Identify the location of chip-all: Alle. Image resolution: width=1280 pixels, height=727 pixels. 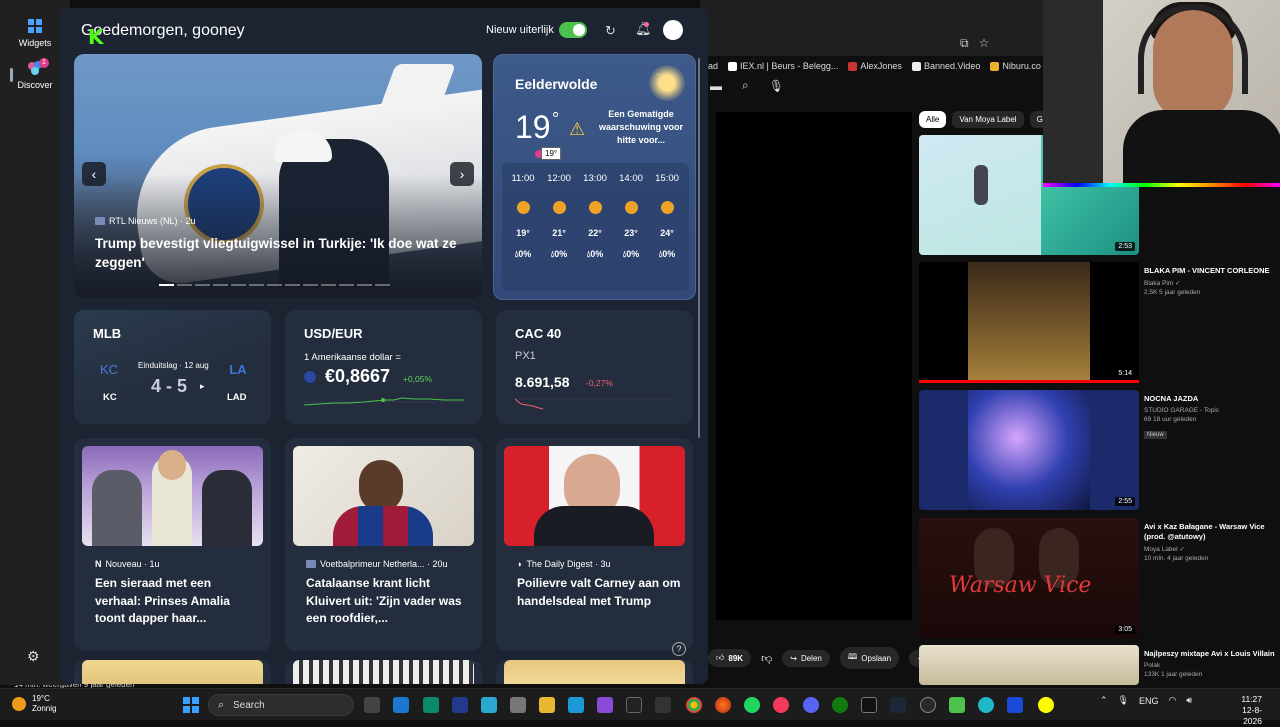
(933, 119).